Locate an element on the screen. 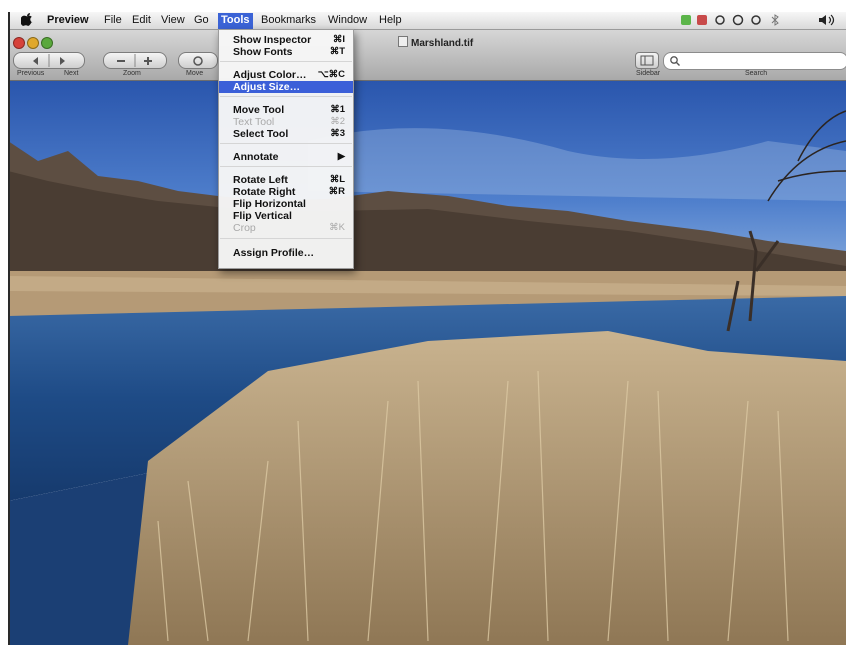 The width and height of the screenshot is (846, 645). sidebar-icon is located at coordinates (647, 60).